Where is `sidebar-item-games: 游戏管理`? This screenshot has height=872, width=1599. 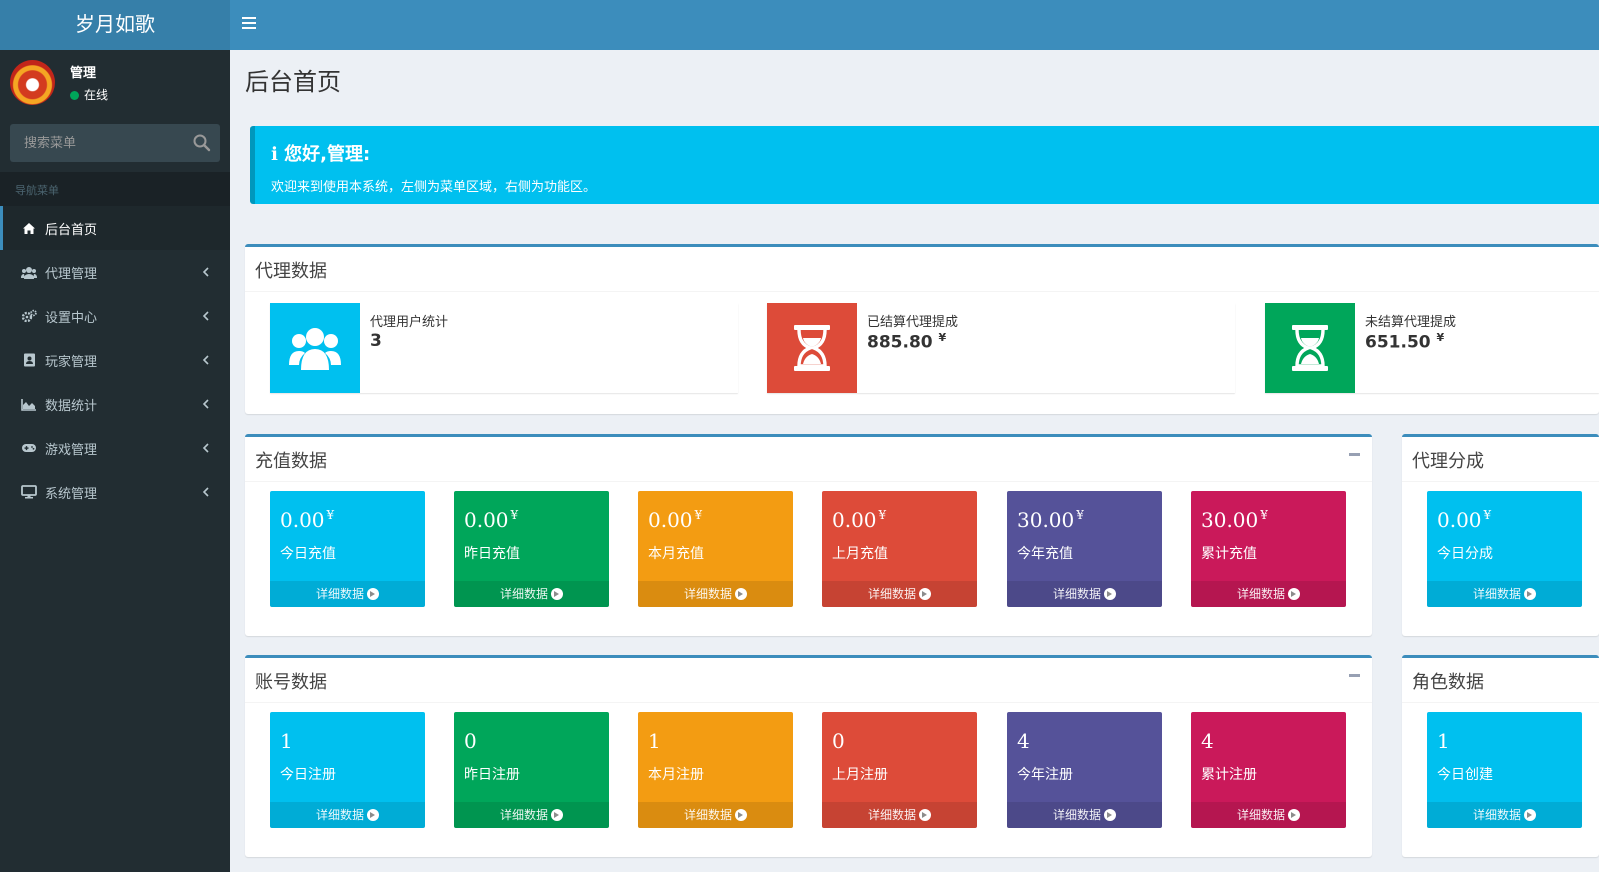 sidebar-item-games: 游戏管理 is located at coordinates (115, 448).